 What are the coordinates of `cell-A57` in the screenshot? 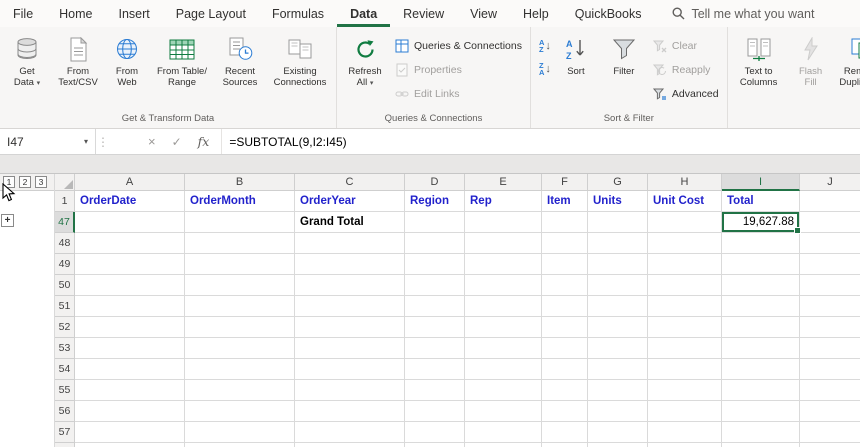 It's located at (130, 432).